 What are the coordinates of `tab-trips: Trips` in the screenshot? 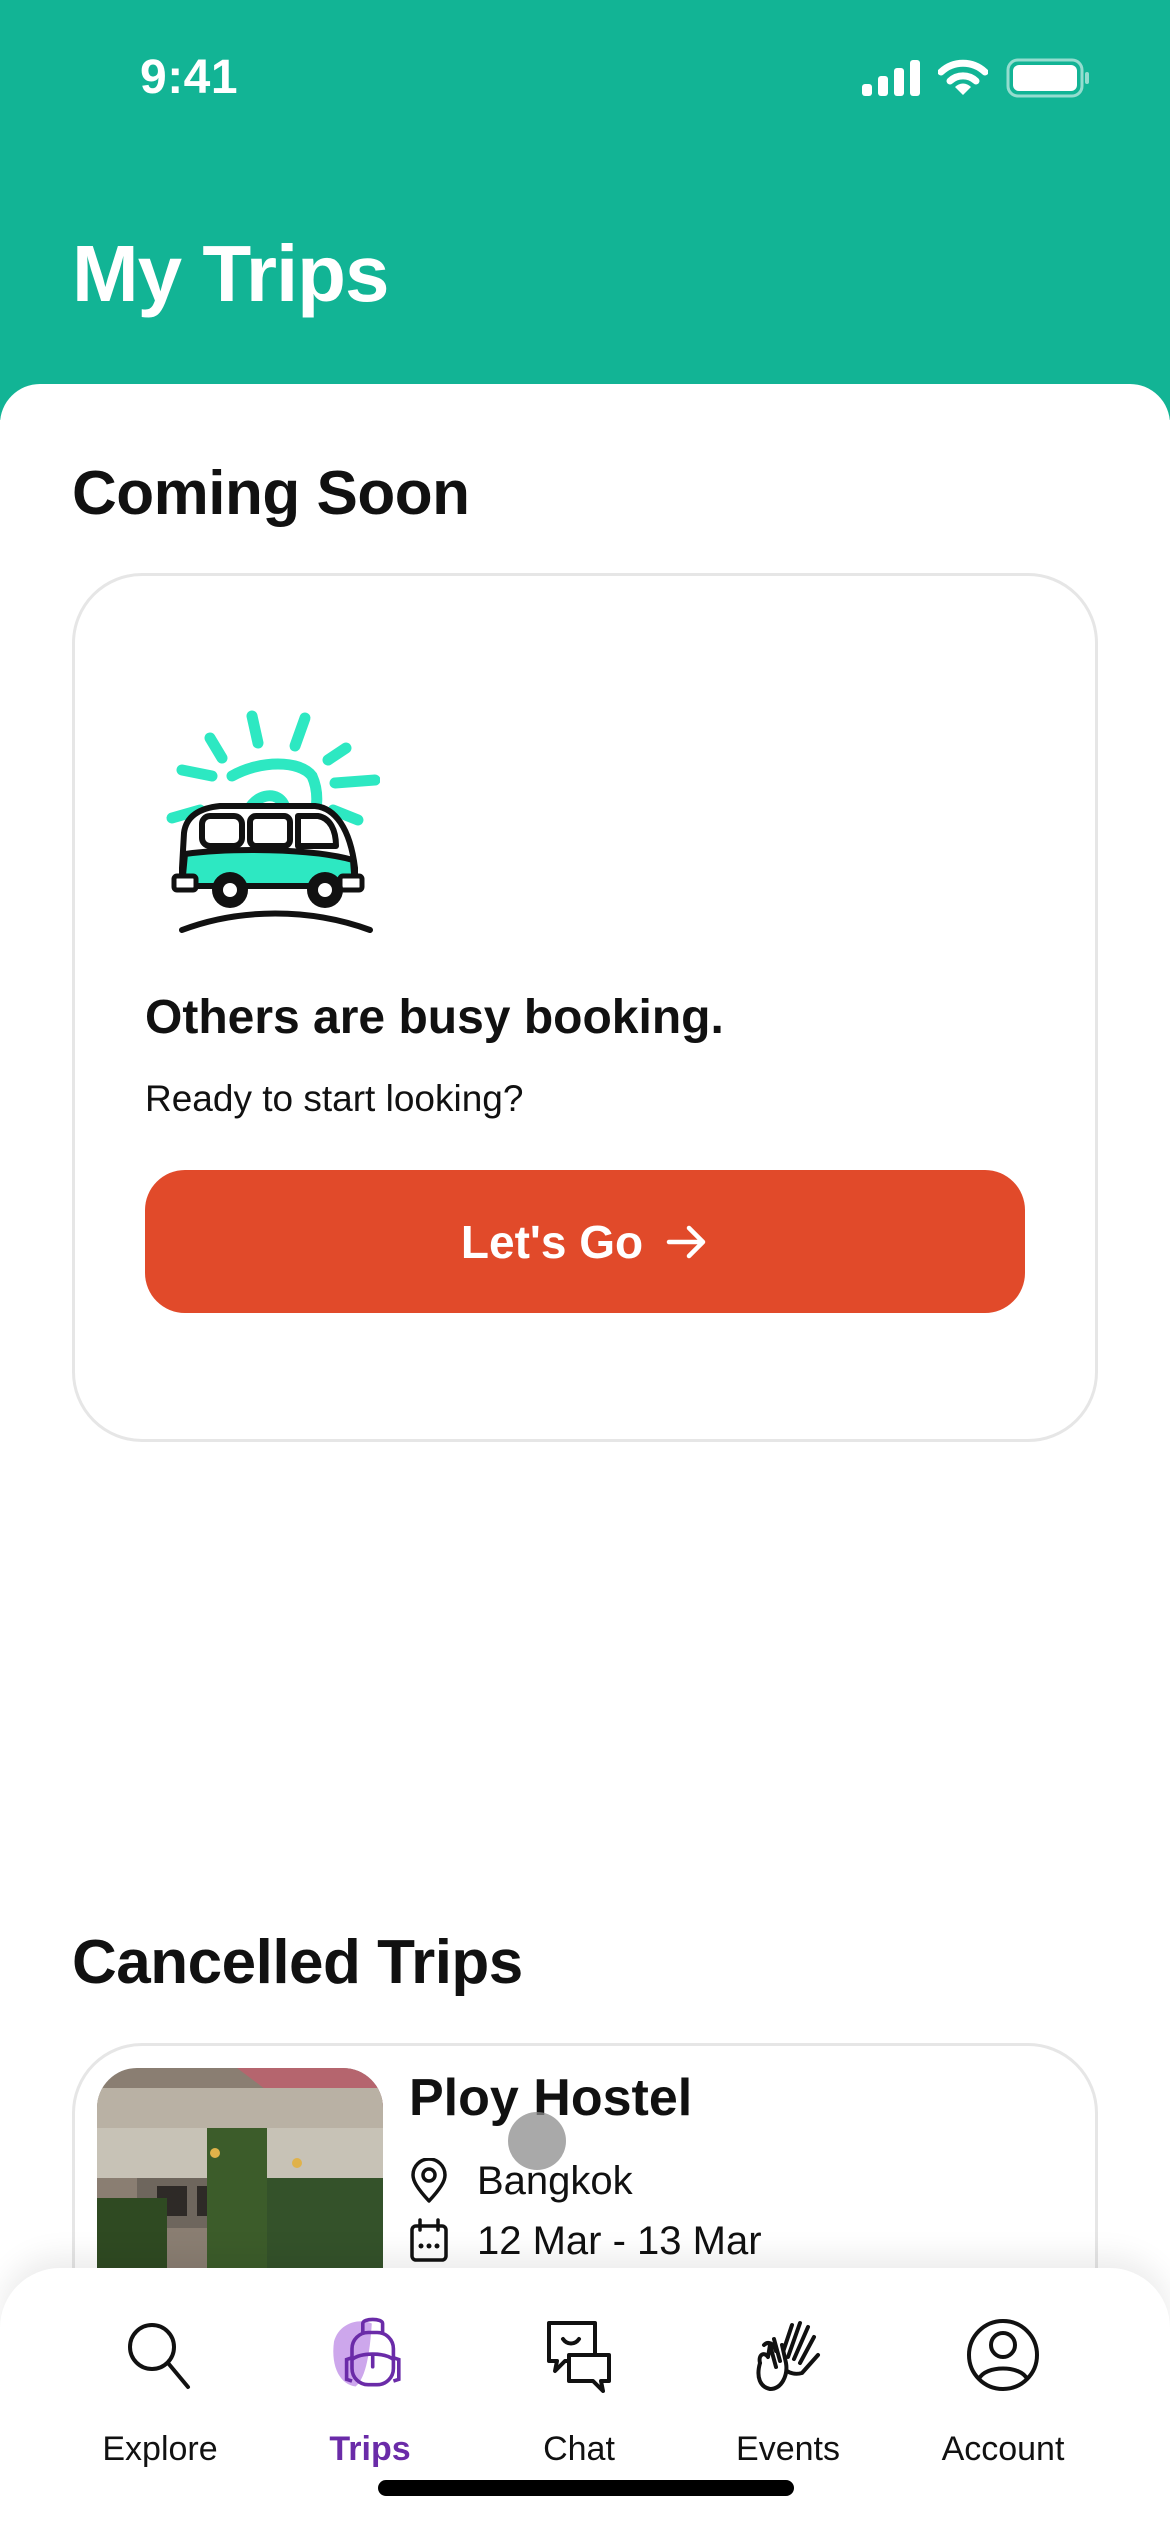 It's located at (370, 2389).